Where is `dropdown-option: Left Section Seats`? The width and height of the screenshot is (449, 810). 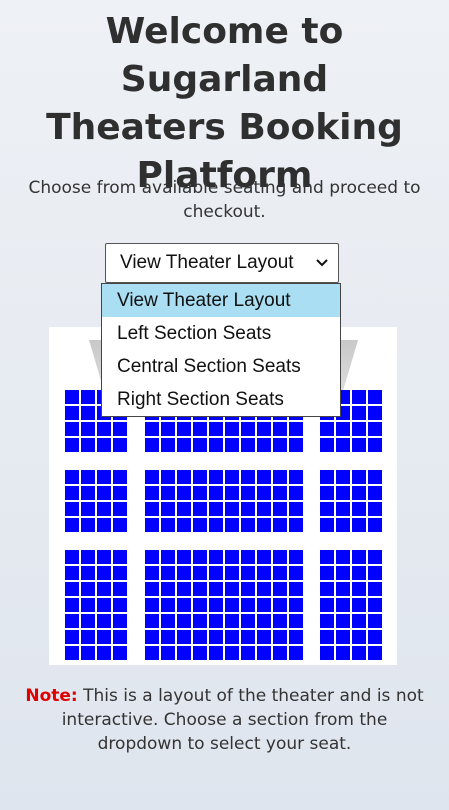
dropdown-option: Left Section Seats is located at coordinates (221, 333).